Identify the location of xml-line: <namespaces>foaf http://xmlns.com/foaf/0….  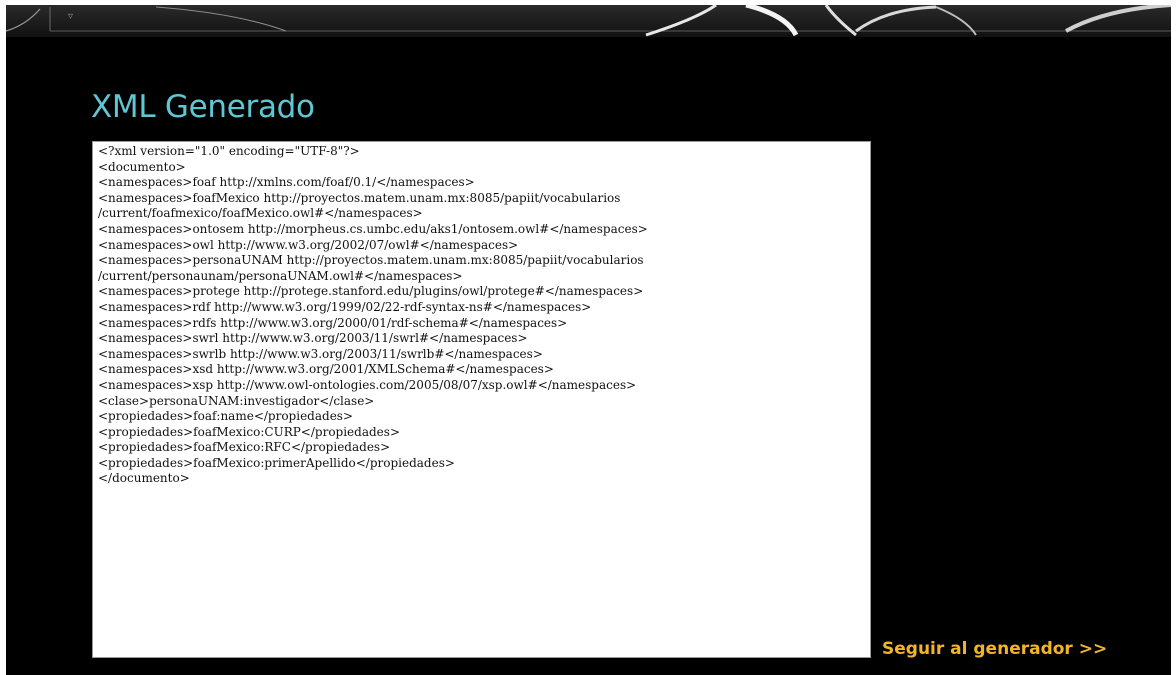
(286, 182).